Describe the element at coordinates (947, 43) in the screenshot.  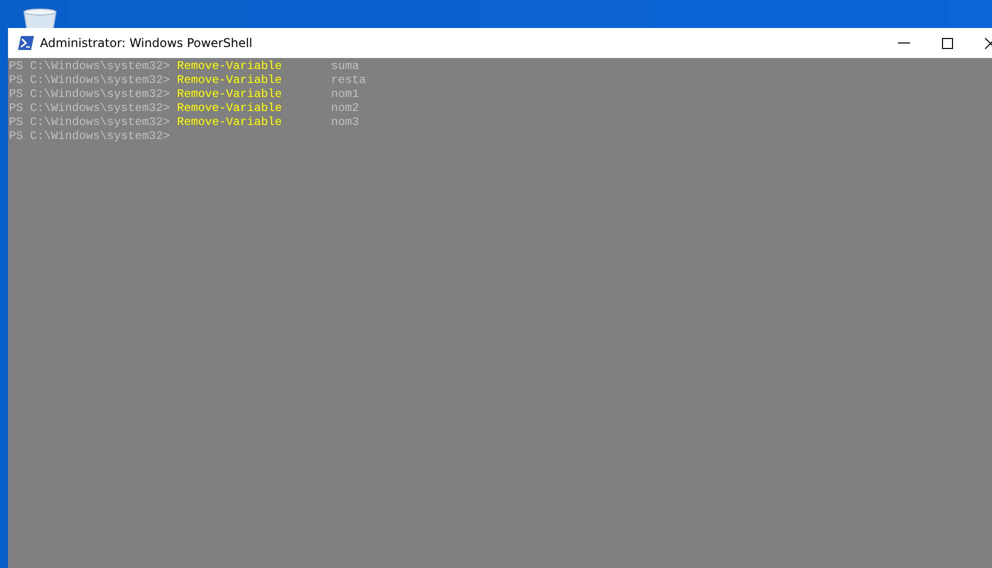
I see `maximize-icon` at that location.